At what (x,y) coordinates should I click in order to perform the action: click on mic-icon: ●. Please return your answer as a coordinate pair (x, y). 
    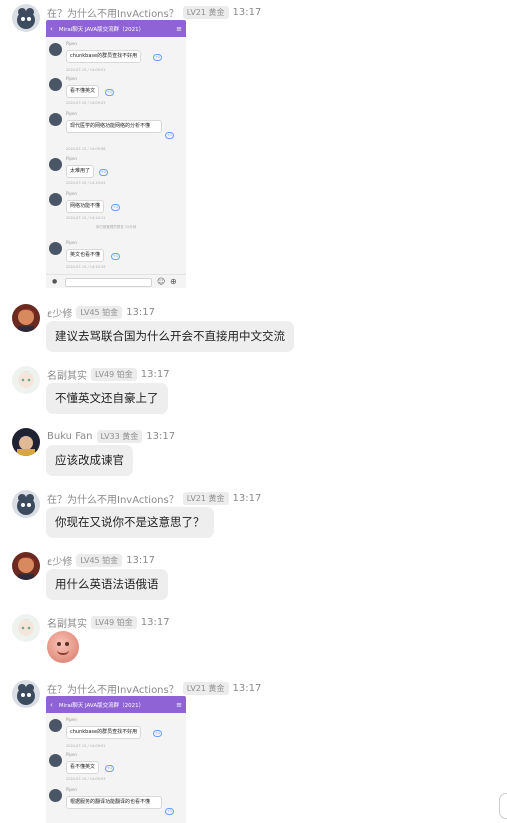
    Looking at the image, I should click on (55, 281).